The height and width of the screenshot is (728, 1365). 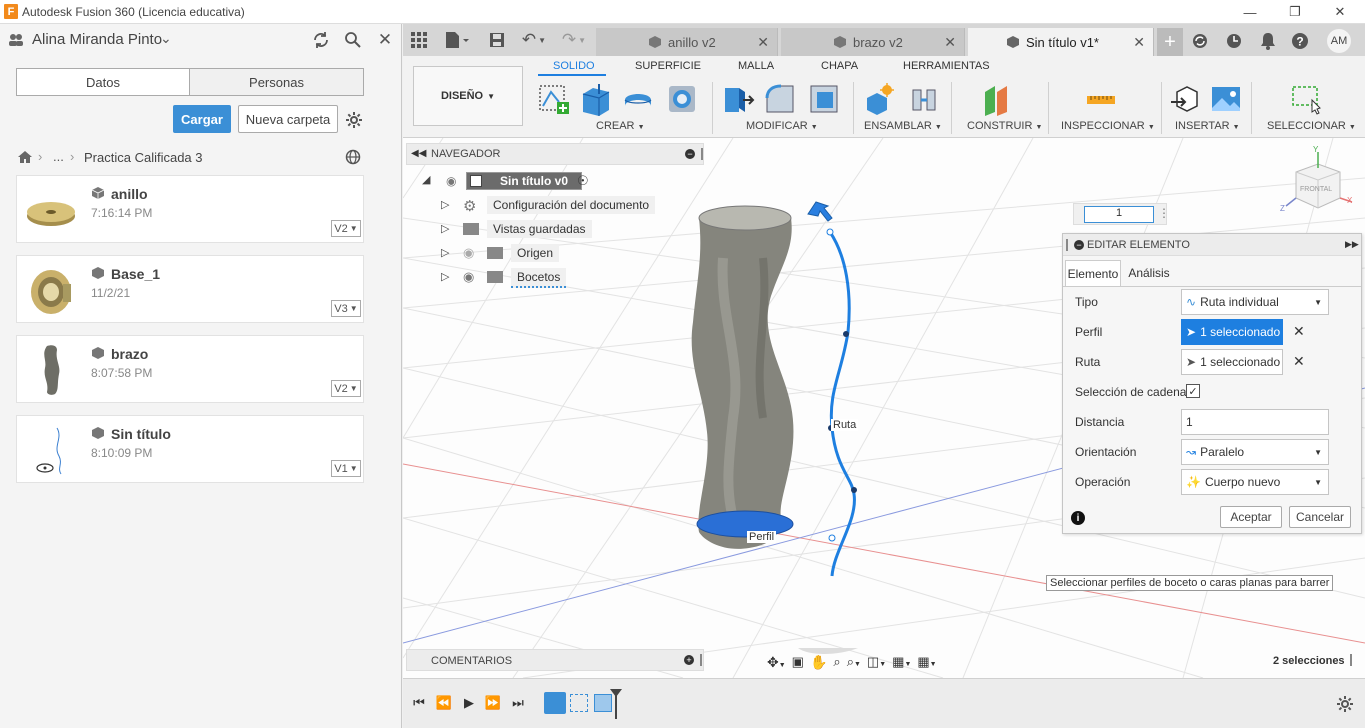 What do you see at coordinates (1307, 99) in the screenshot?
I see `select-box-icon` at bounding box center [1307, 99].